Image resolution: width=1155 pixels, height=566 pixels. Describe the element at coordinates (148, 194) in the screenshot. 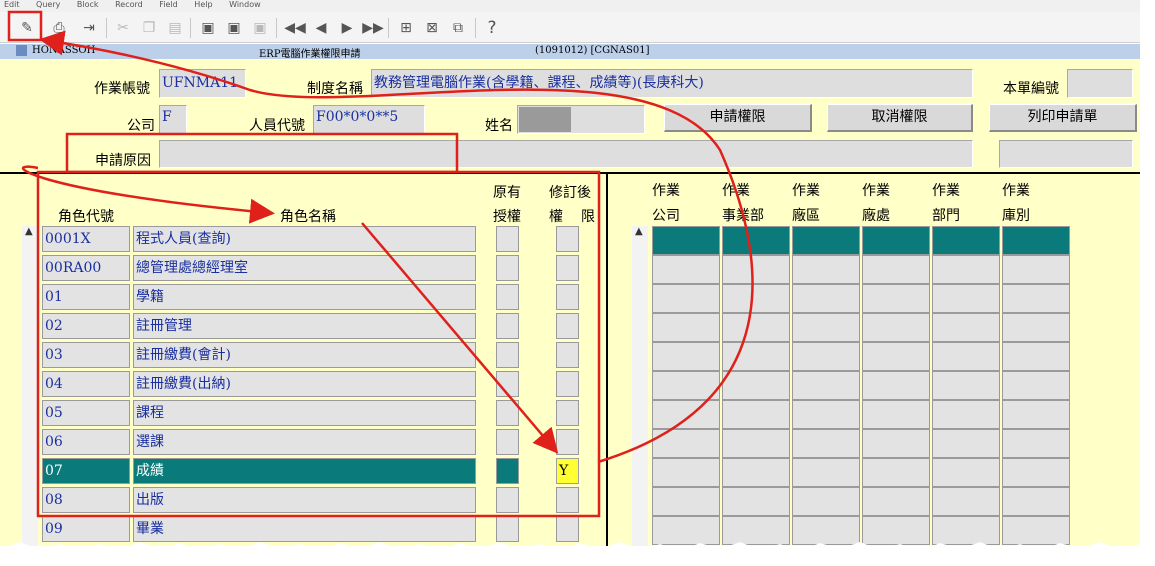

I see `arrow-reason-to-roles` at that location.